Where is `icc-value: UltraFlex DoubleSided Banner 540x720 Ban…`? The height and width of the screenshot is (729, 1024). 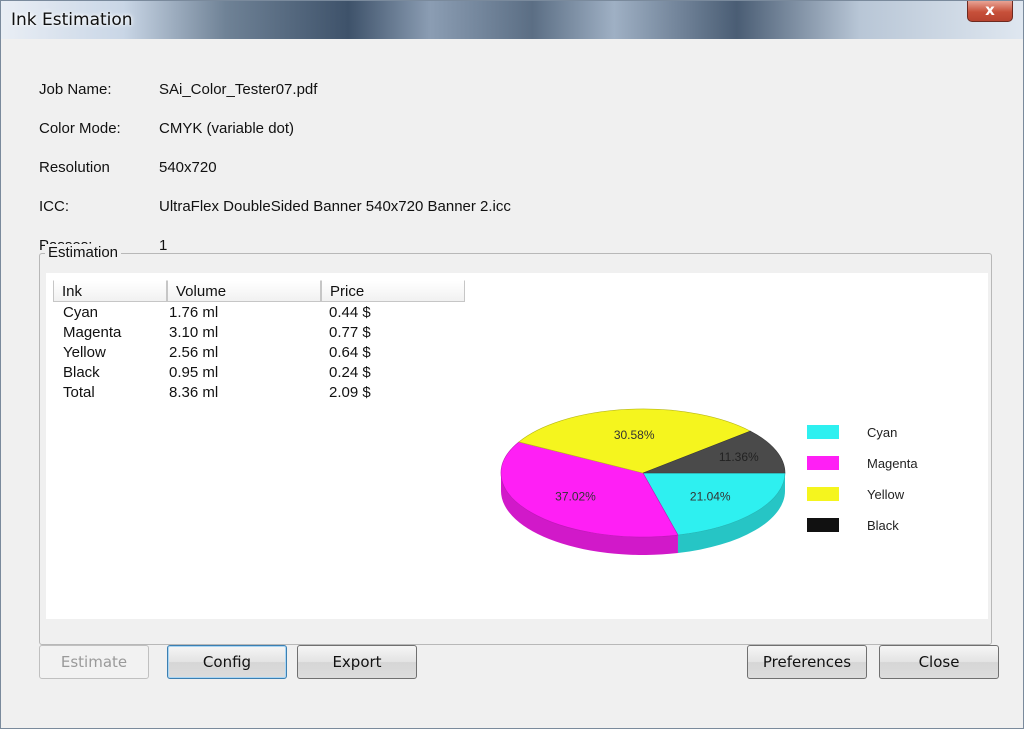 icc-value: UltraFlex DoubleSided Banner 540x720 Ban… is located at coordinates (335, 206).